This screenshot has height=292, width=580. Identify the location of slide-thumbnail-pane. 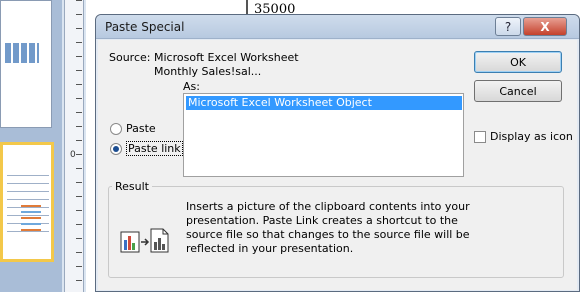
(31, 146).